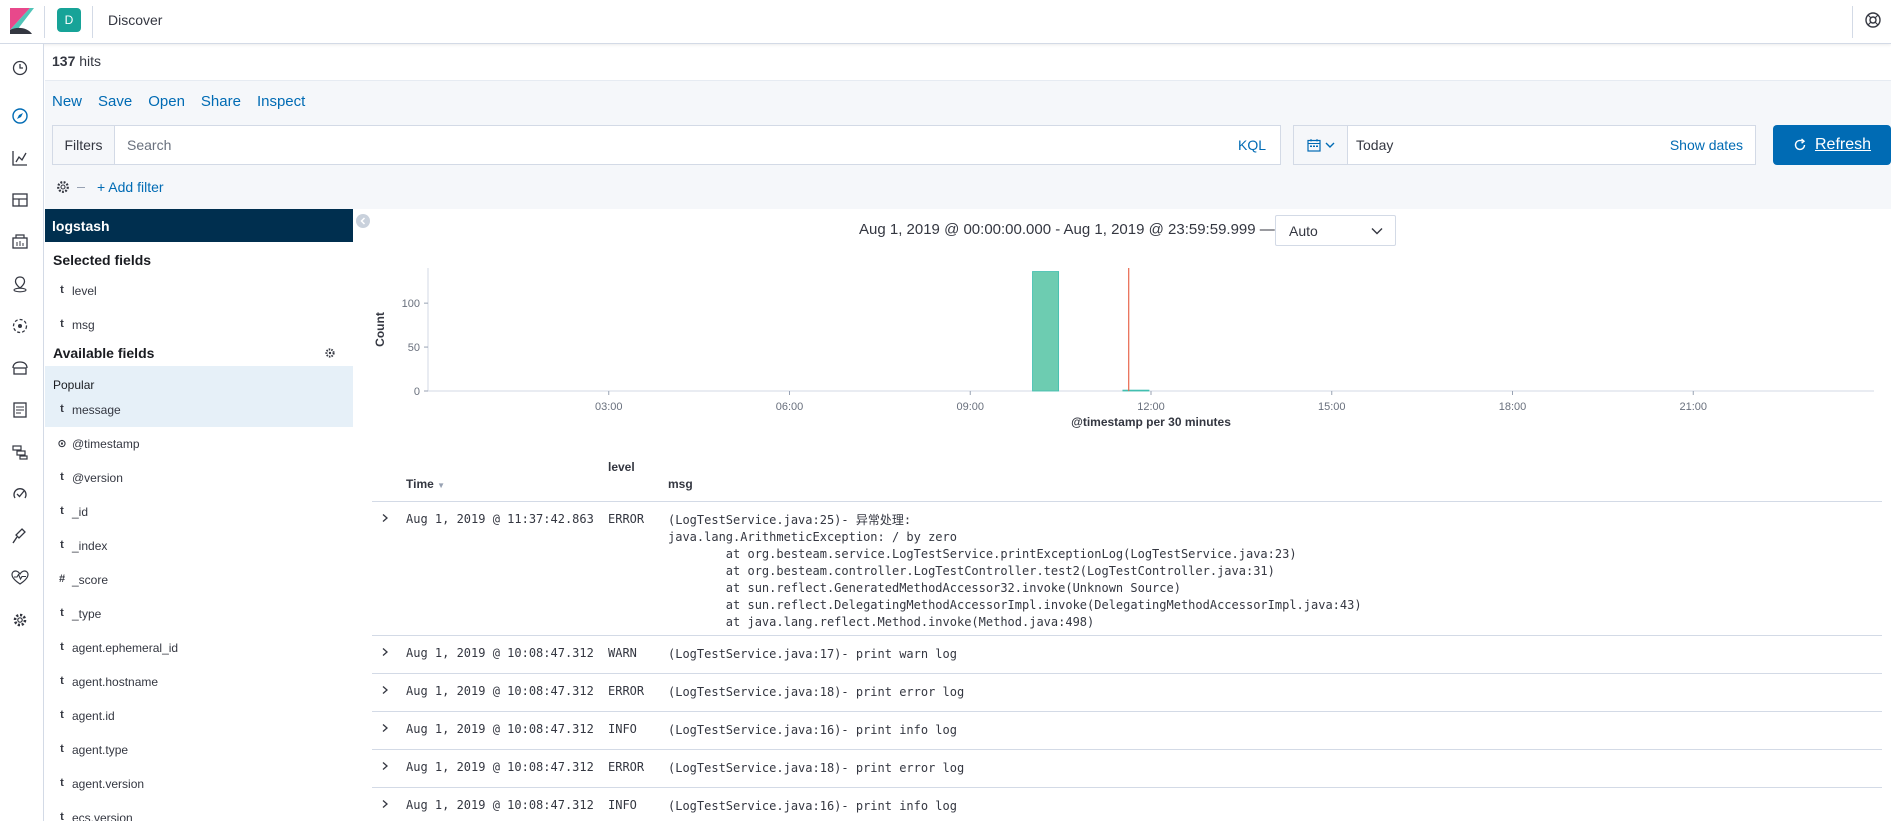  What do you see at coordinates (1706, 145) in the screenshot?
I see `show-dates-link: Show dates` at bounding box center [1706, 145].